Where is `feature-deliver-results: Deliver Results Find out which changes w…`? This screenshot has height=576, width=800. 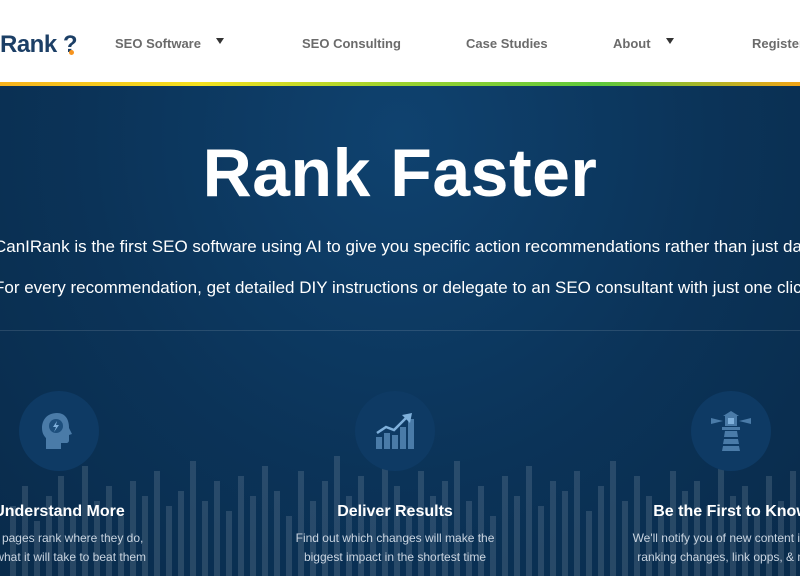 feature-deliver-results: Deliver Results Find out which changes w… is located at coordinates (395, 481).